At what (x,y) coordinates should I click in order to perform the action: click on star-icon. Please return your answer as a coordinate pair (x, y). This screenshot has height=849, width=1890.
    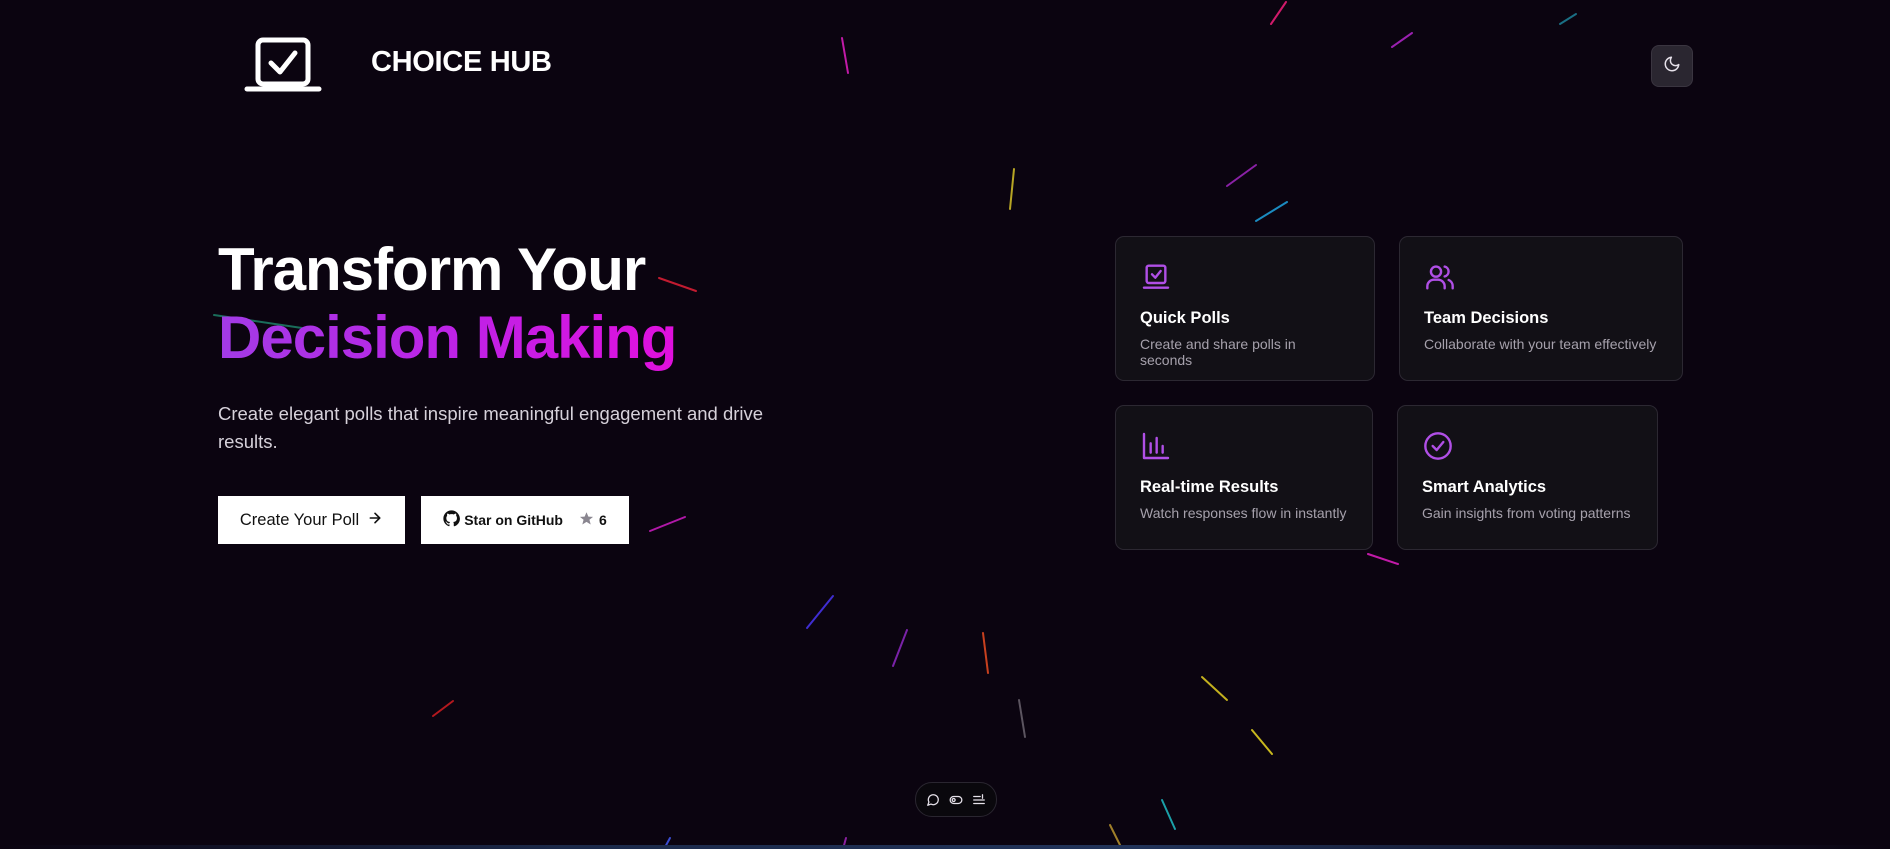
    Looking at the image, I should click on (586, 520).